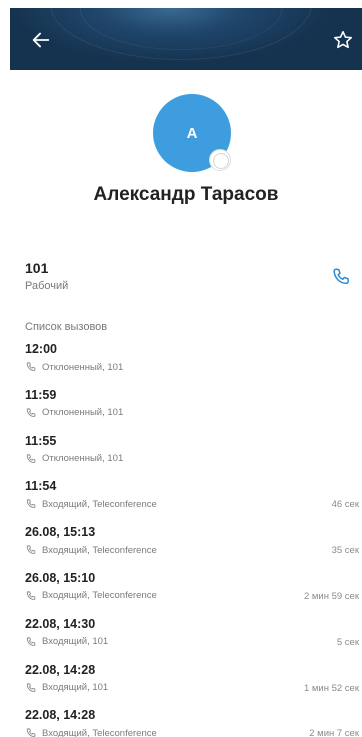 The image size is (362, 737). I want to click on arrow-left-icon, so click(41, 40).